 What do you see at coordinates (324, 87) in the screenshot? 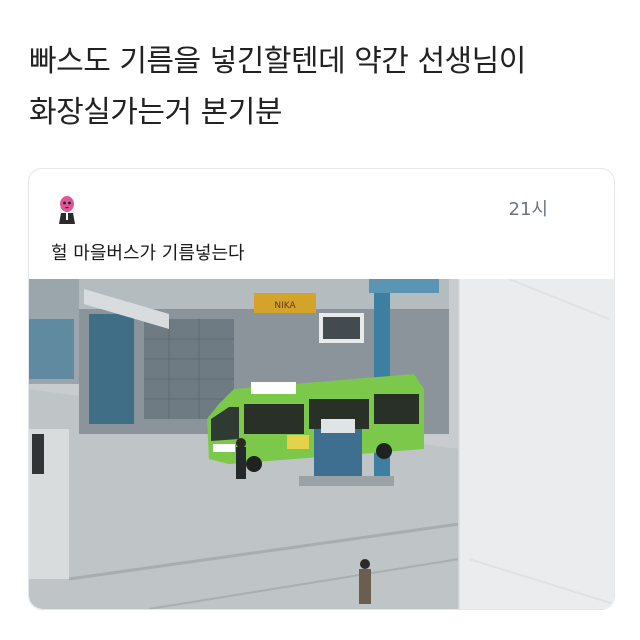
I see `post-headline: 빠스도 기름을 넣긴할텐데 약간 선생님이 화장실가는거 본기분` at bounding box center [324, 87].